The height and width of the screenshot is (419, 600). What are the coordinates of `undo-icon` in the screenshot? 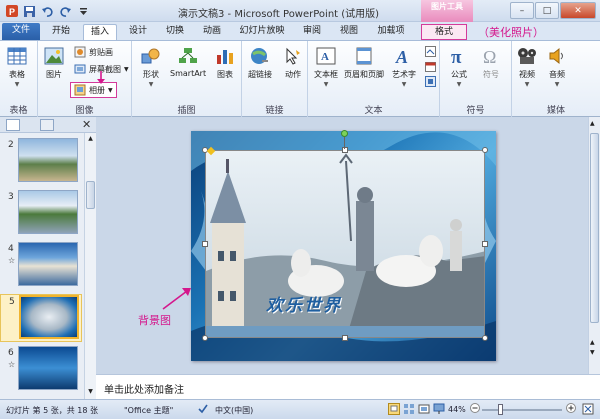 It's located at (47, 11).